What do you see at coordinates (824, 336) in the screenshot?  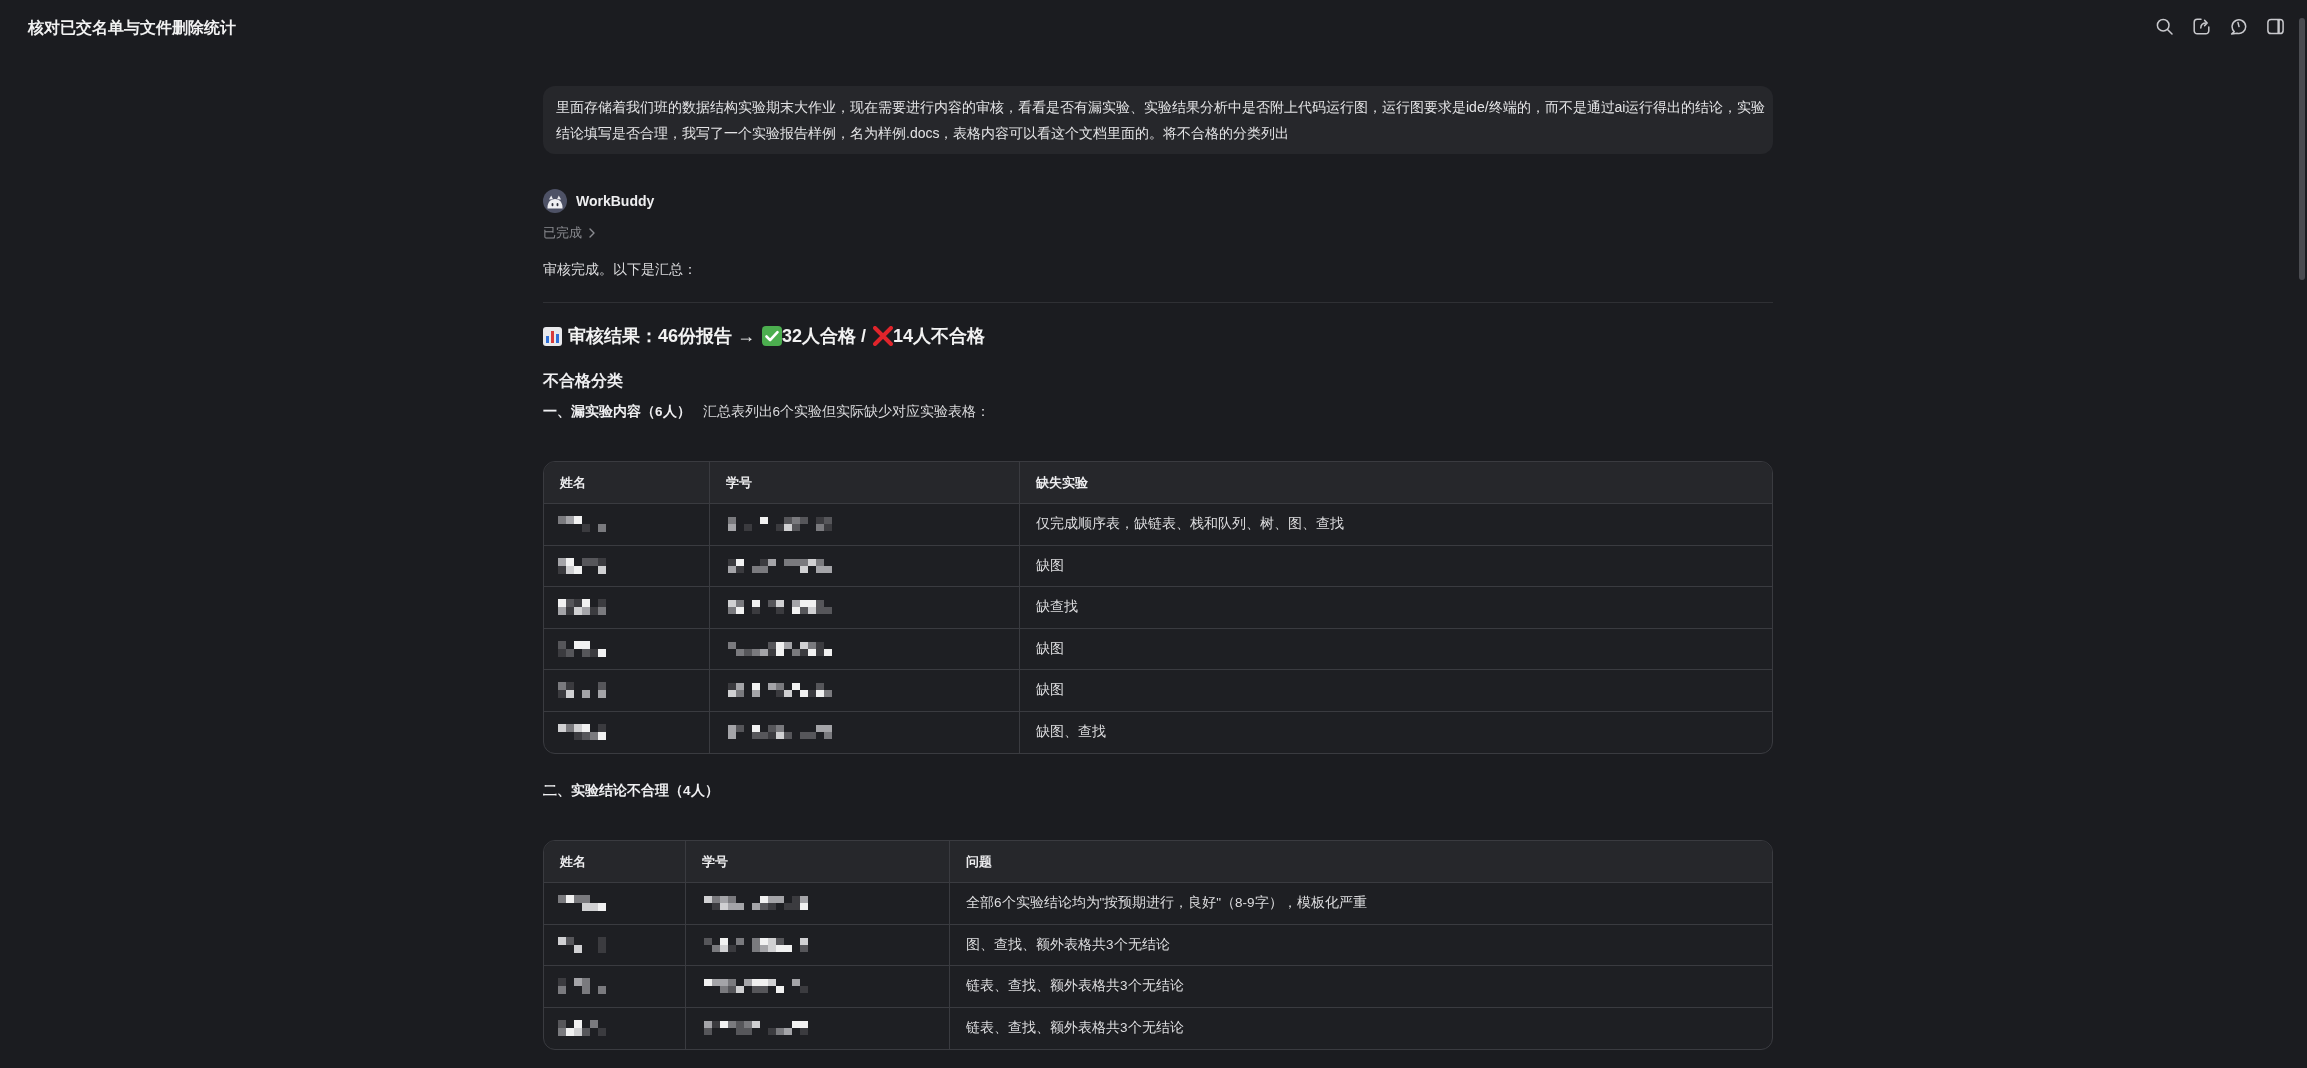 I see `headline-text: 32人合格 /` at bounding box center [824, 336].